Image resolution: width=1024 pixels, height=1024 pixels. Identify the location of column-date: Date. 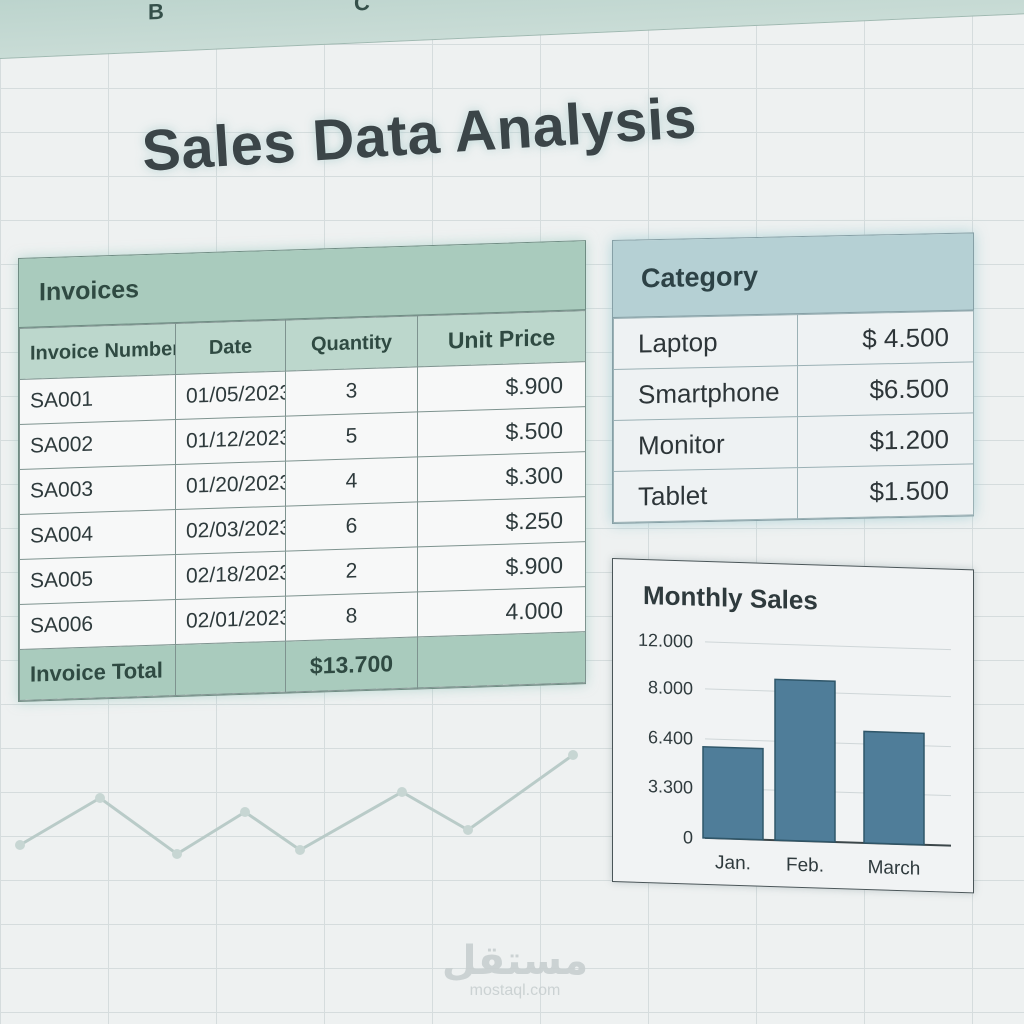
(230, 347).